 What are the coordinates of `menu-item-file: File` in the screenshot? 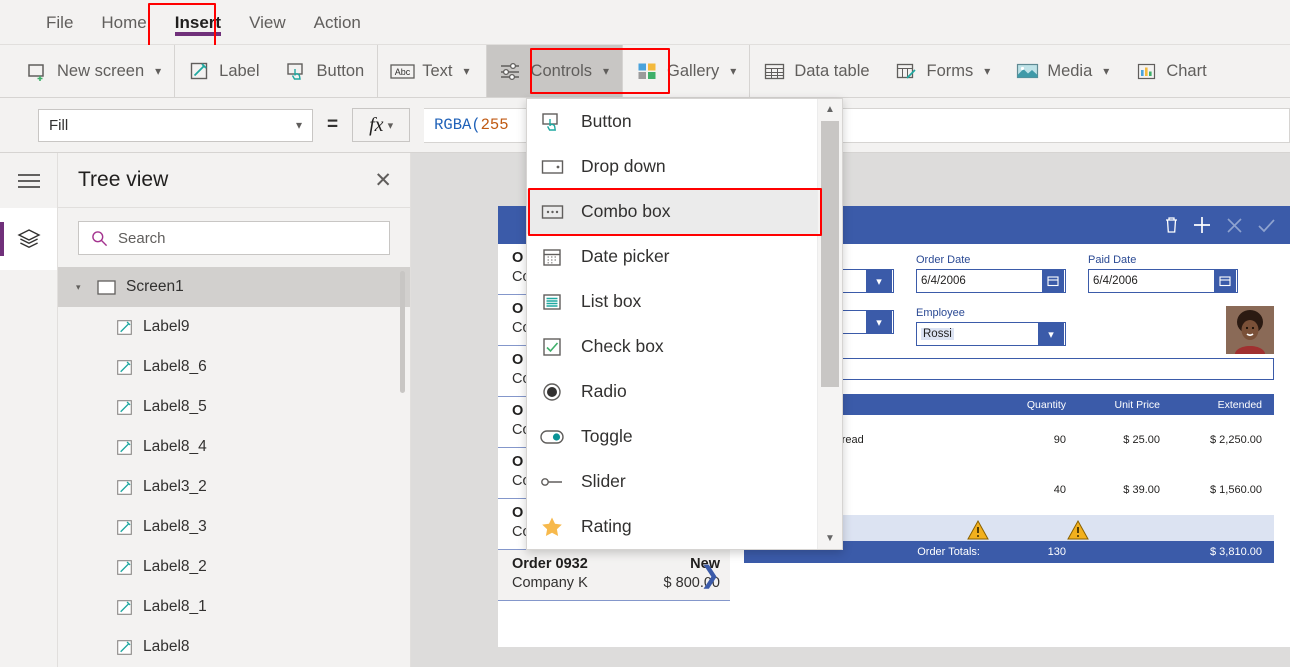 It's located at (59, 22).